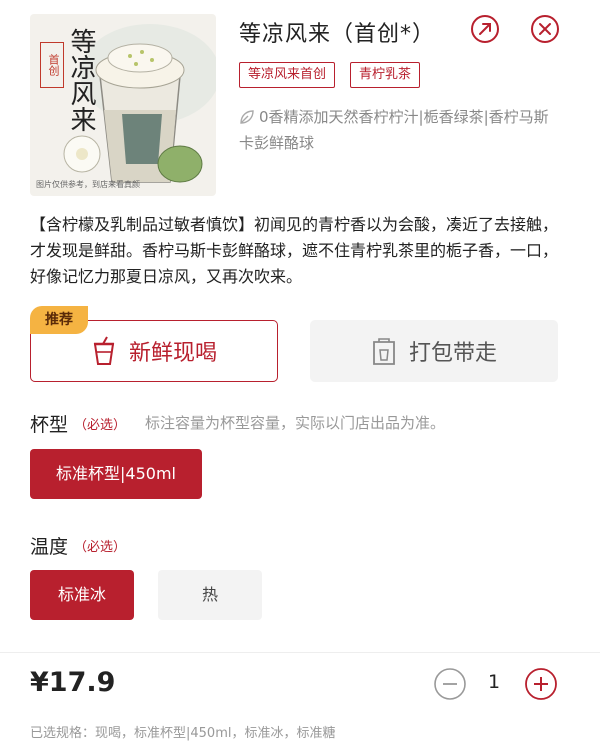 This screenshot has height=750, width=600. What do you see at coordinates (73, 682) in the screenshot?
I see `price: ¥17.9` at bounding box center [73, 682].